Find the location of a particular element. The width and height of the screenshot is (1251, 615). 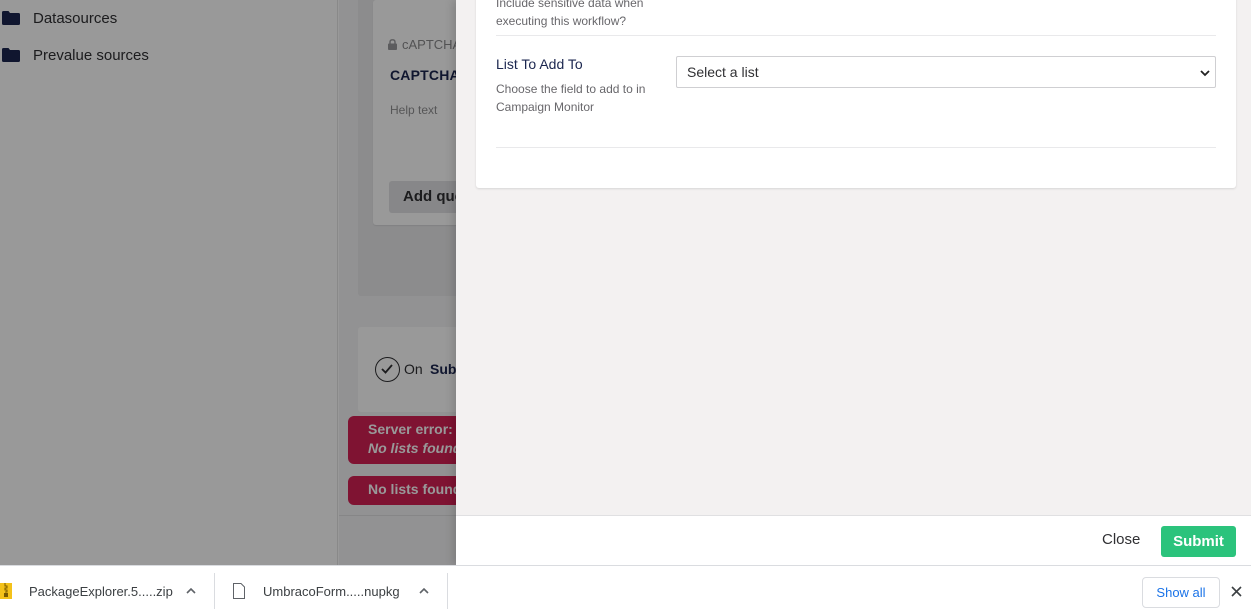

download-item: UmbracoForm.....nupkg is located at coordinates (331, 590).